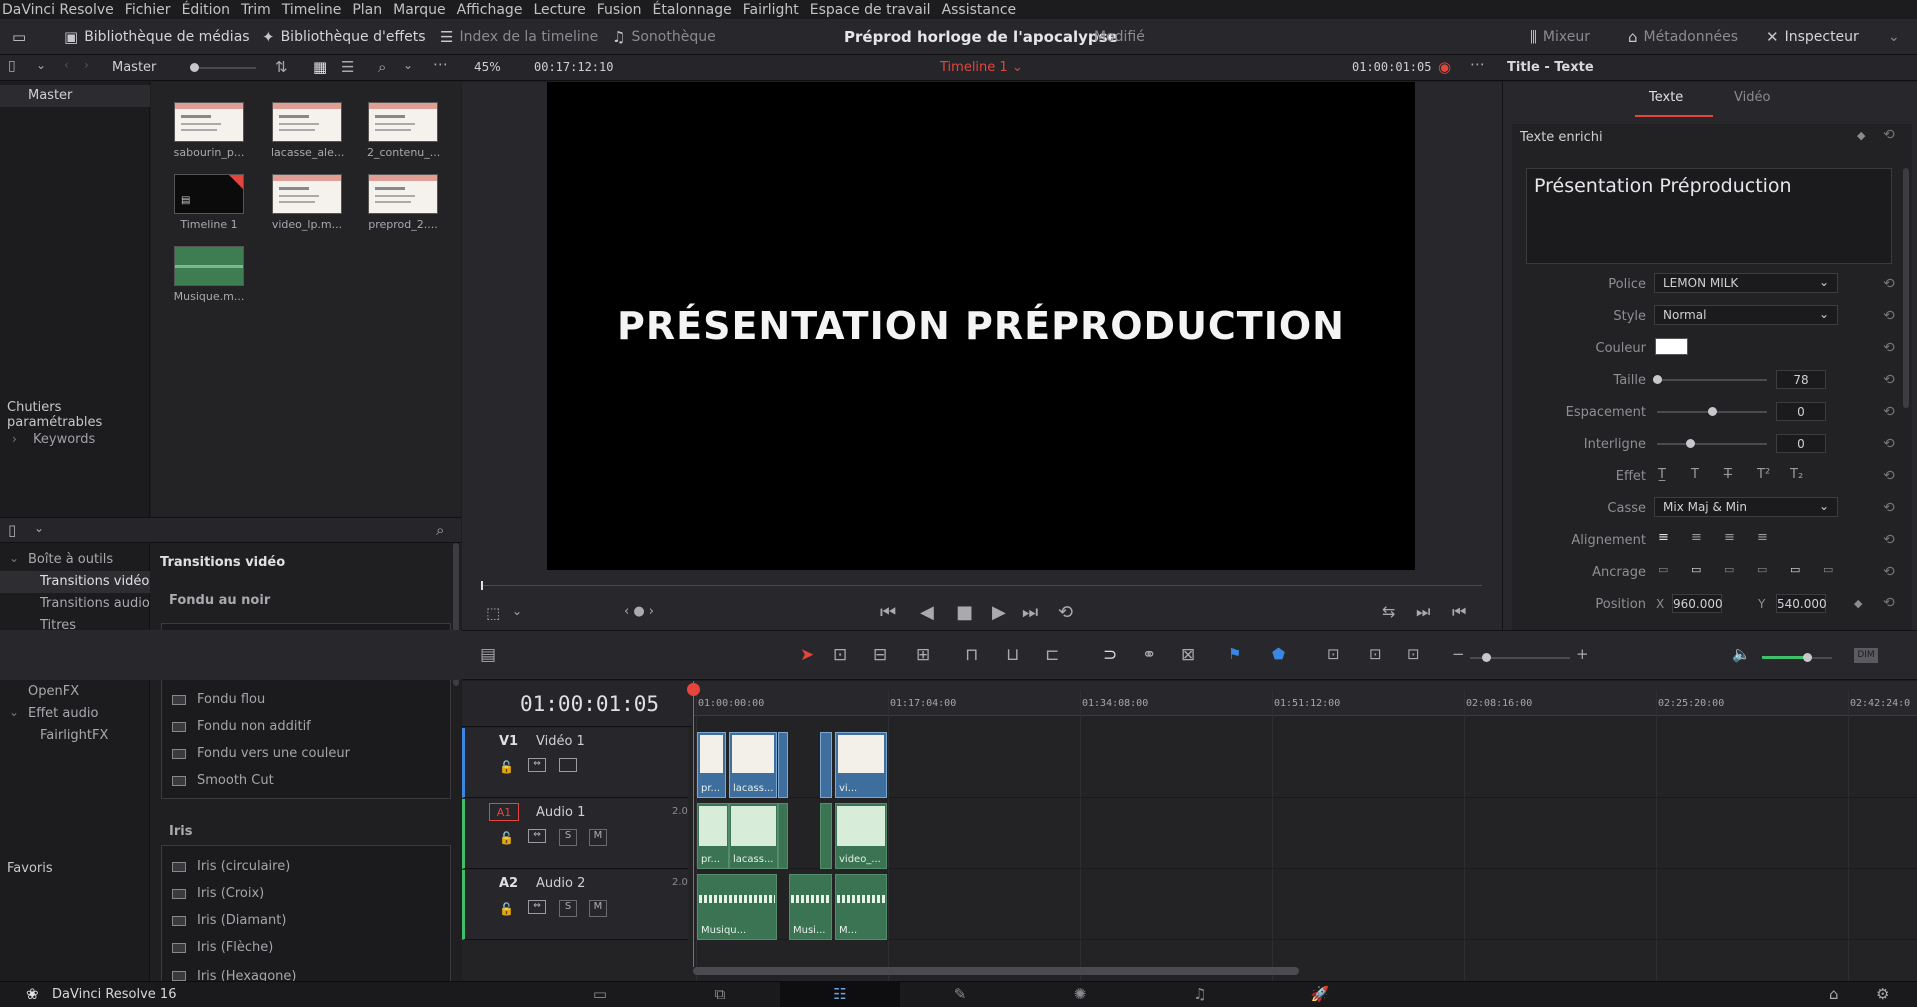  I want to click on spacing-slider-knob, so click(1712, 411).